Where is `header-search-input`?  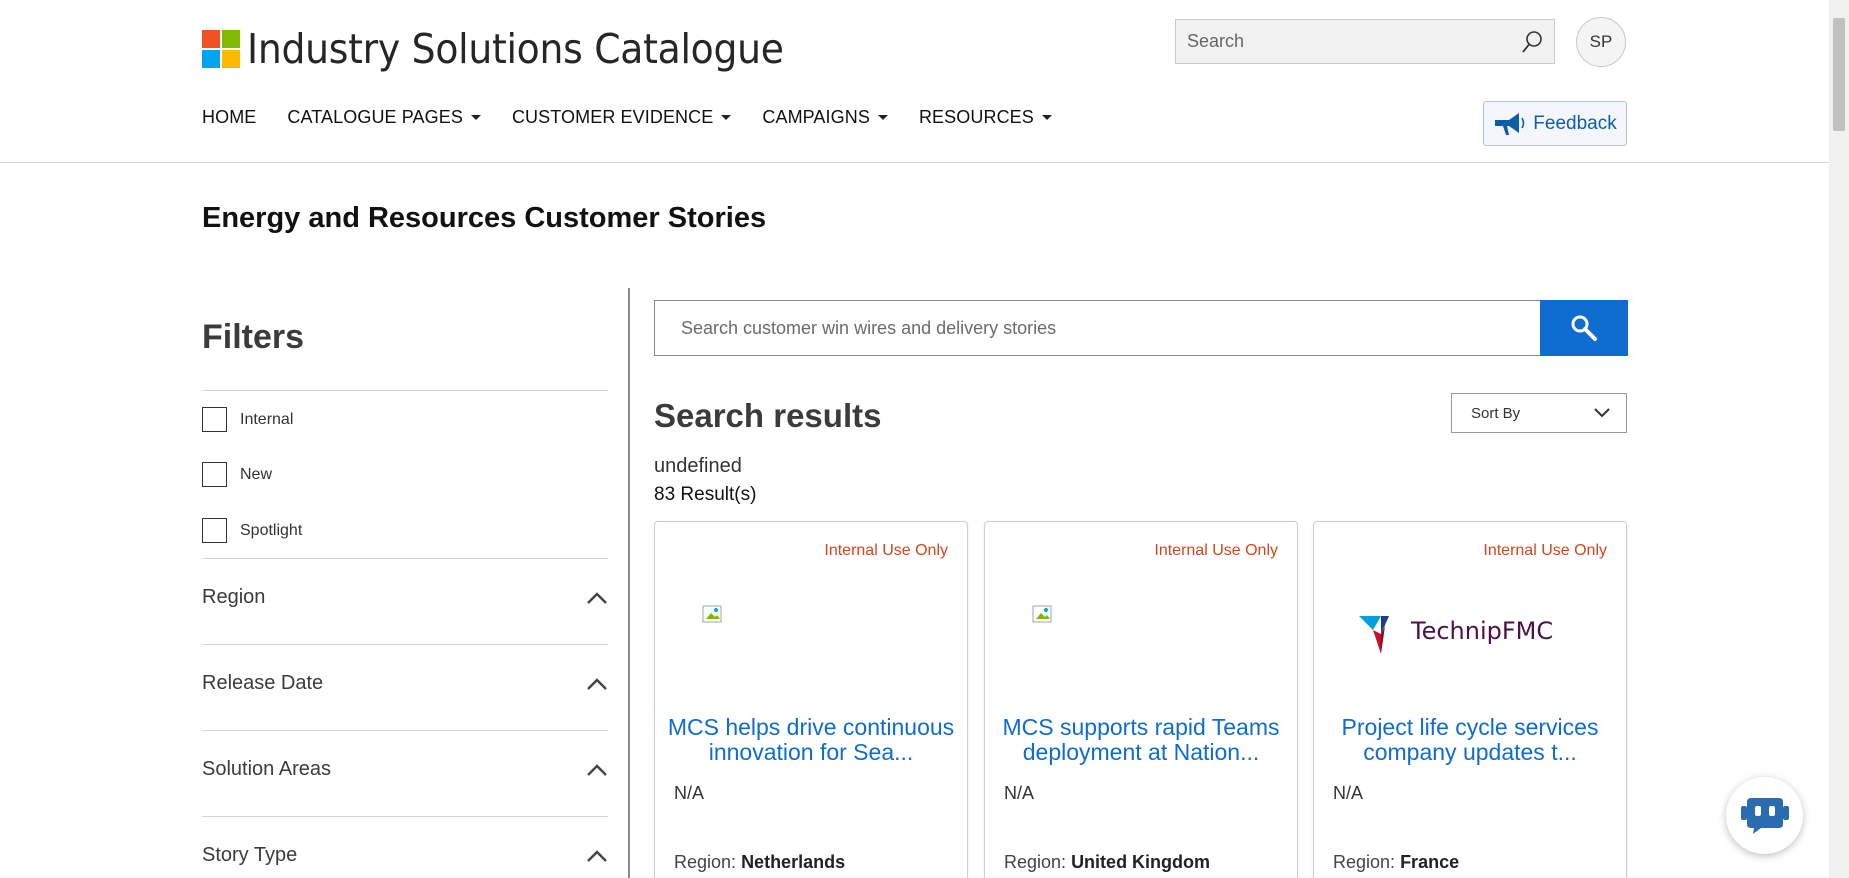 header-search-input is located at coordinates (1343, 41).